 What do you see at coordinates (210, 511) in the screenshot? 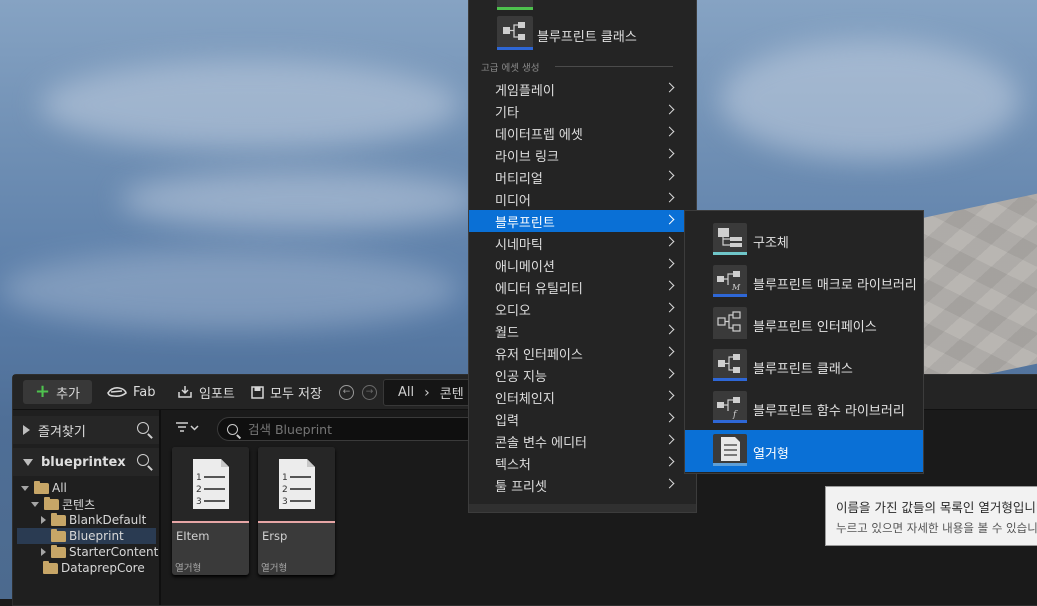
I see `asset-tile: 1 2 3 EItem 열거형` at bounding box center [210, 511].